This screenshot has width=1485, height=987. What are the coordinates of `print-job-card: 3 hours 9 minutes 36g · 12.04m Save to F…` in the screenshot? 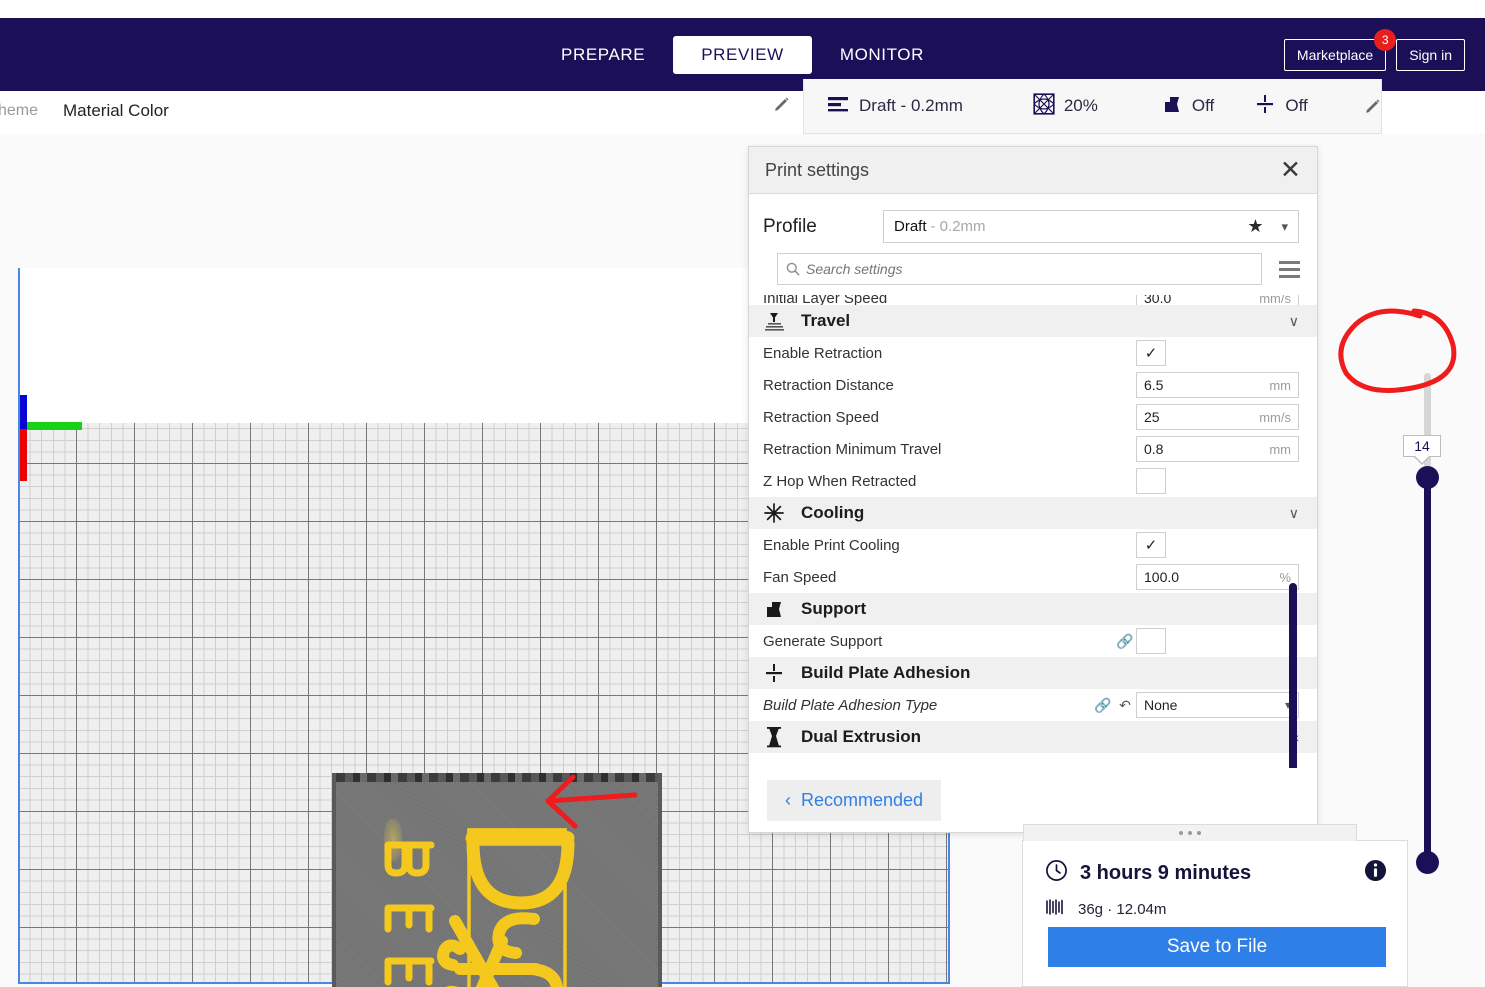 It's located at (1215, 905).